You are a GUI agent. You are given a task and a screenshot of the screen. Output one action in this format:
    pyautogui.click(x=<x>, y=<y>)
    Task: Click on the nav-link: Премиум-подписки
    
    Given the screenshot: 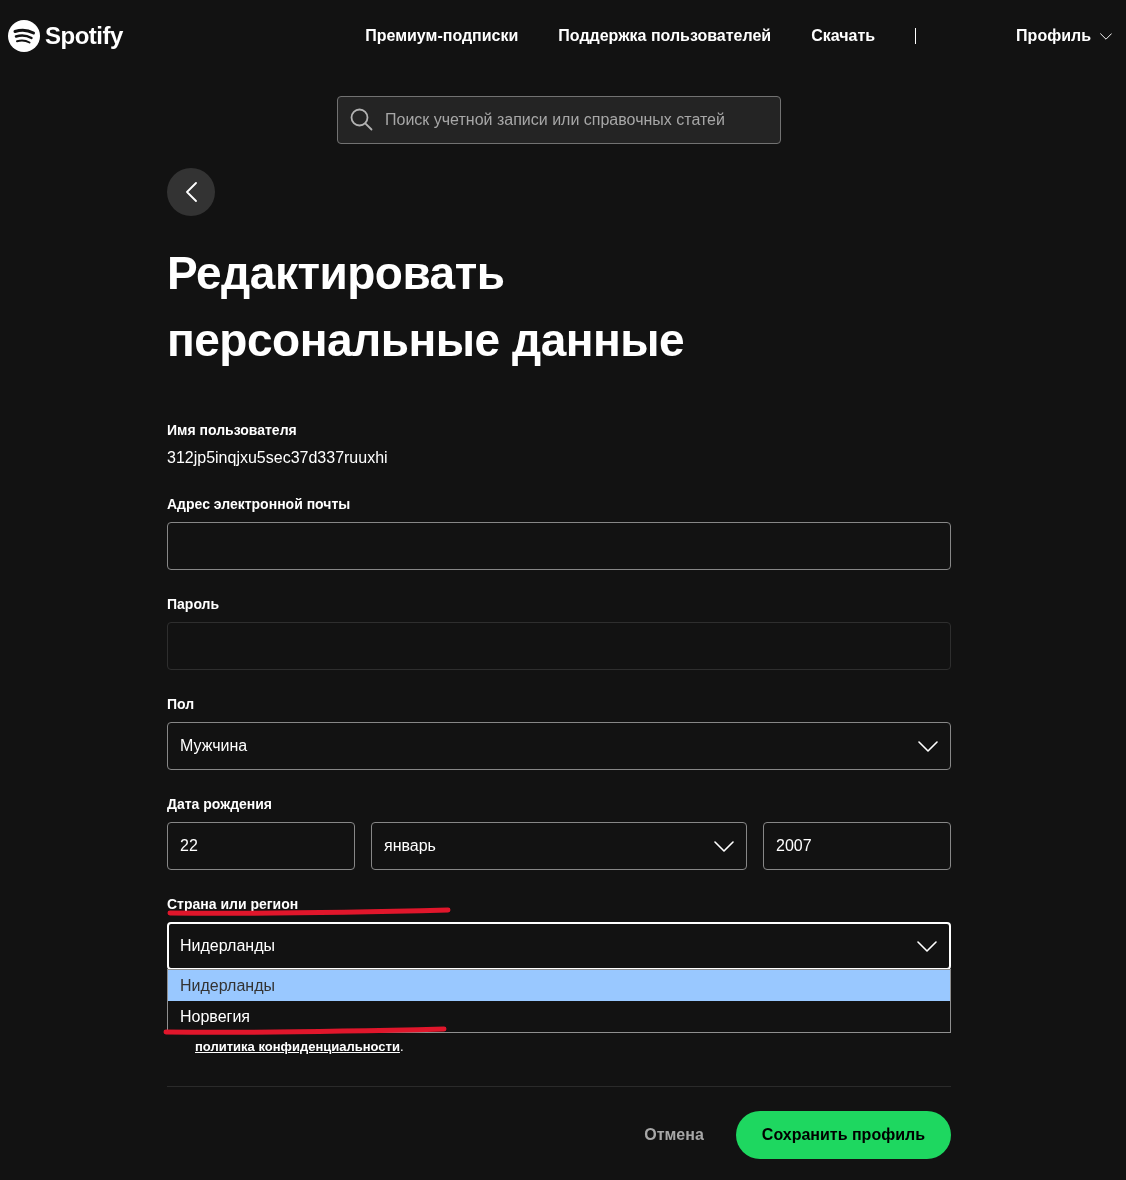 What is the action you would take?
    pyautogui.click(x=442, y=36)
    